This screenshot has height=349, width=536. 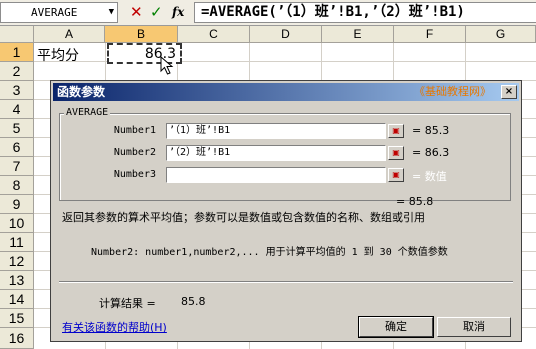 What do you see at coordinates (17, 338) in the screenshot?
I see `row-header-16: 16` at bounding box center [17, 338].